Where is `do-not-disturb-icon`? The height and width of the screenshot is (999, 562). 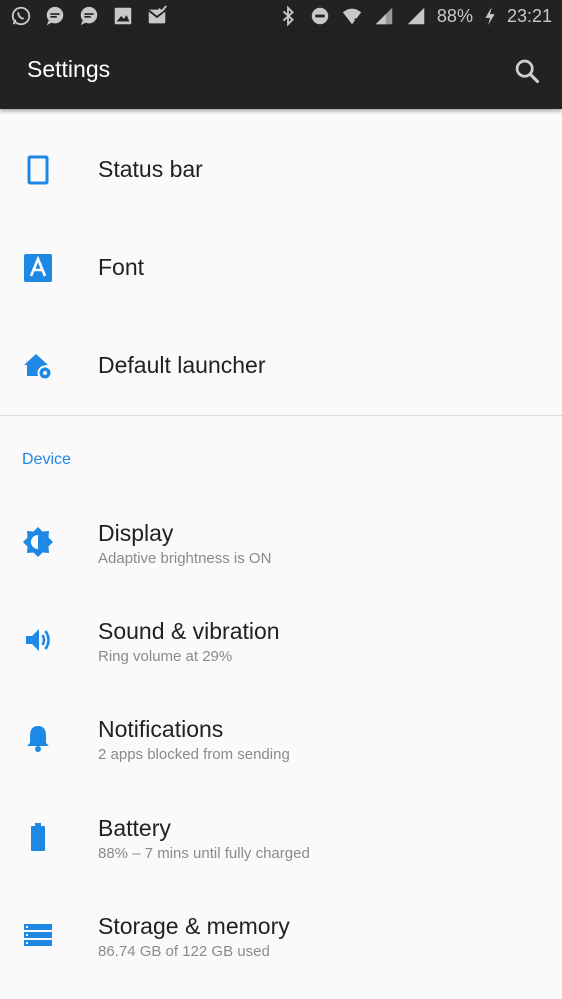 do-not-disturb-icon is located at coordinates (320, 16).